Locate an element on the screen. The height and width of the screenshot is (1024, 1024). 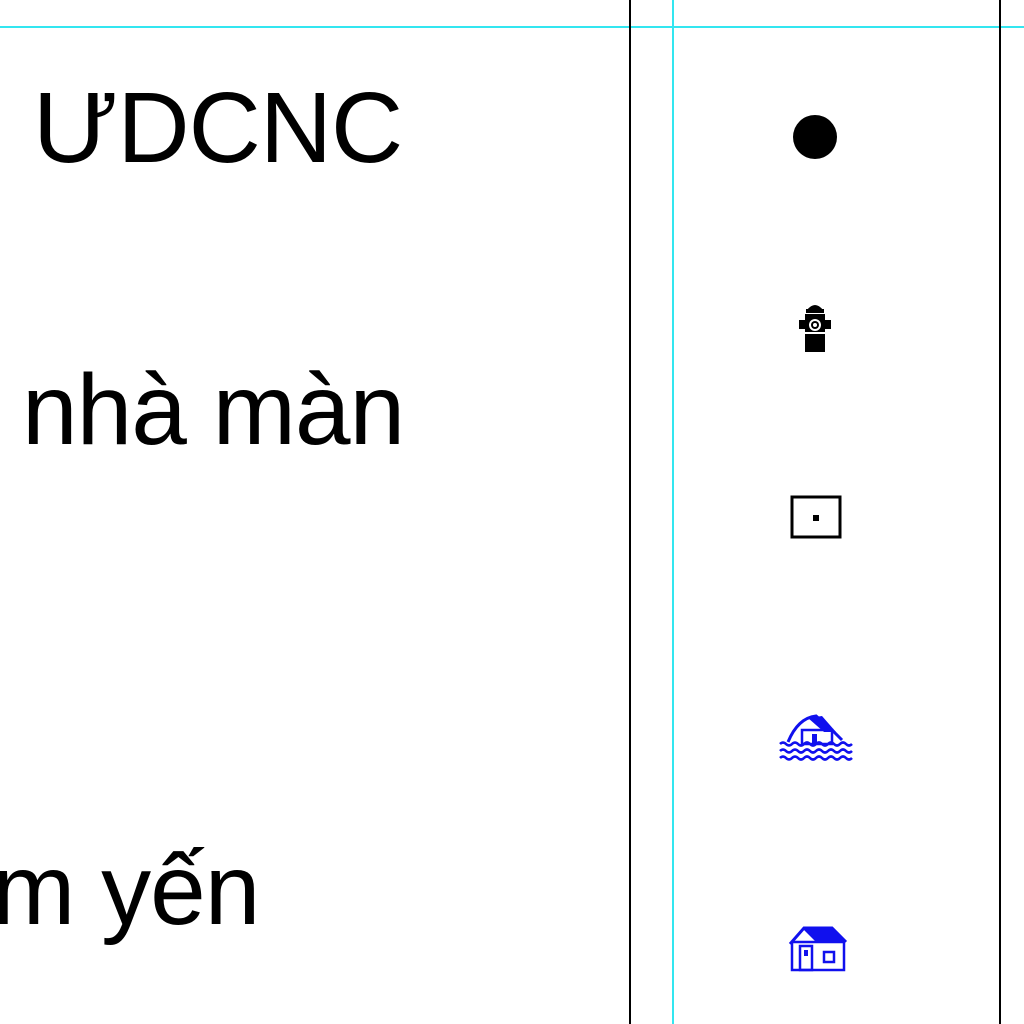
fire-hydrant-icon is located at coordinates (815, 328).